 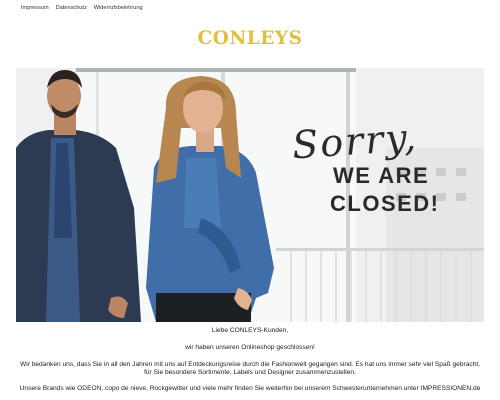 What do you see at coordinates (118, 8) in the screenshot?
I see `nav-link-widerrufsbelehrung: Widerrufsbelehrung` at bounding box center [118, 8].